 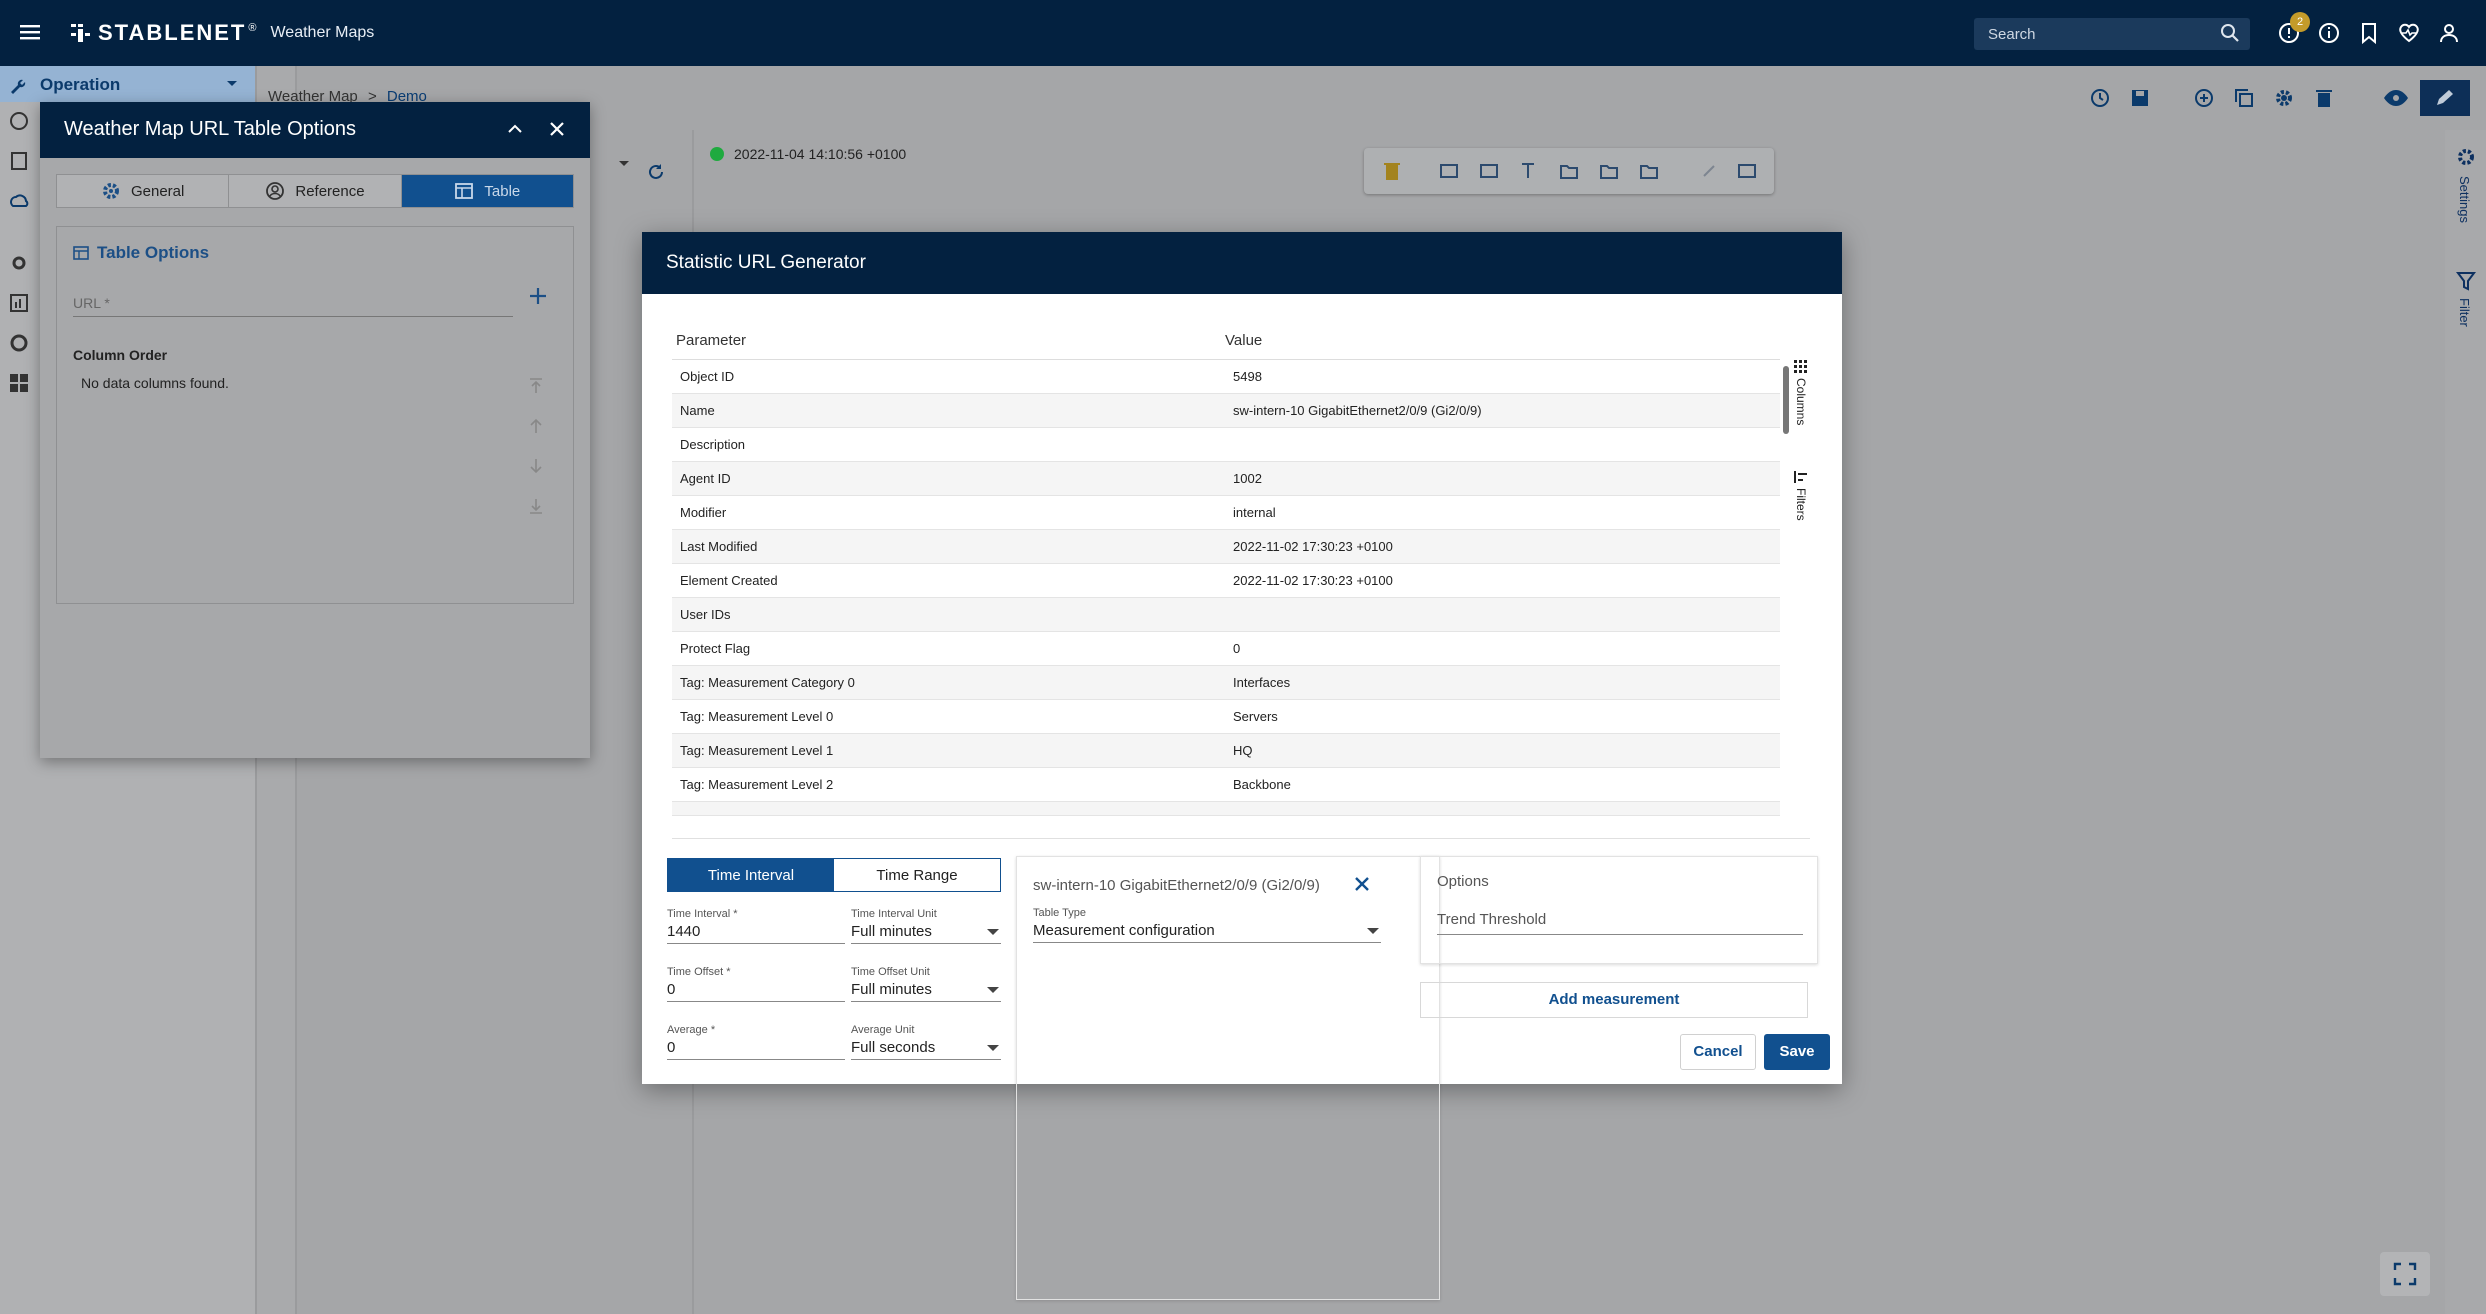 I want to click on average-unit-value: Full seconds, so click(x=926, y=1048).